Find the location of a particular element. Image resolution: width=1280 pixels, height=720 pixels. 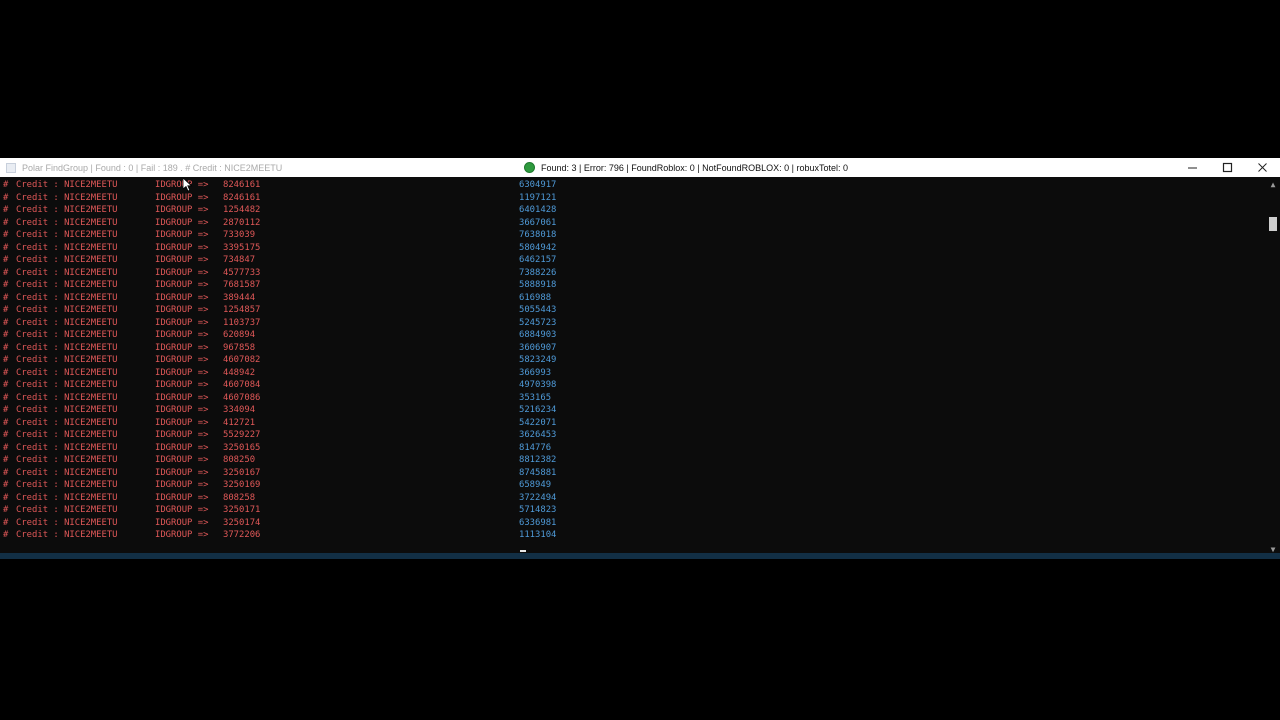

group-id-value: 3250167 is located at coordinates (242, 472).